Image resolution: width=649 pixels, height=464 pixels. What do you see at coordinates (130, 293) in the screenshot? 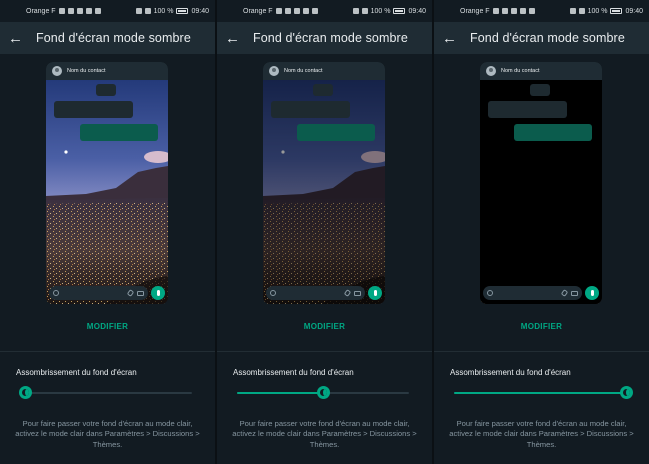
I see `attach-icon` at bounding box center [130, 293].